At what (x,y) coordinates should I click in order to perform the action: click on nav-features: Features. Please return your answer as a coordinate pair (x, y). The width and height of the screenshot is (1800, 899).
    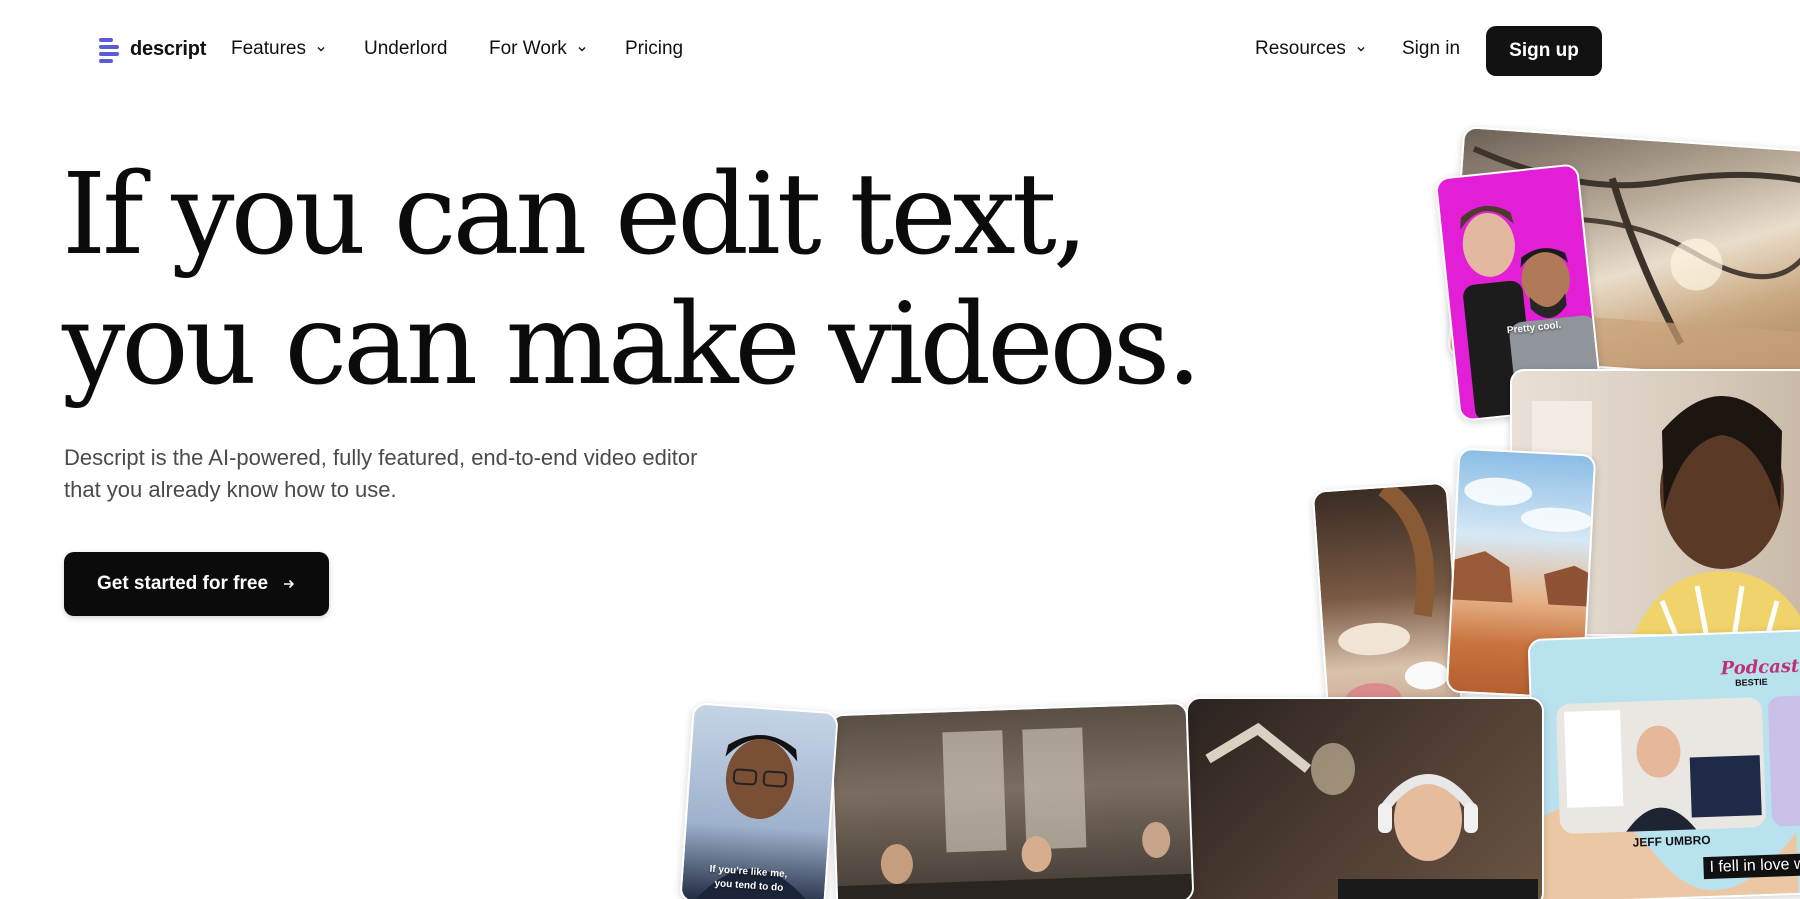
    Looking at the image, I should click on (278, 49).